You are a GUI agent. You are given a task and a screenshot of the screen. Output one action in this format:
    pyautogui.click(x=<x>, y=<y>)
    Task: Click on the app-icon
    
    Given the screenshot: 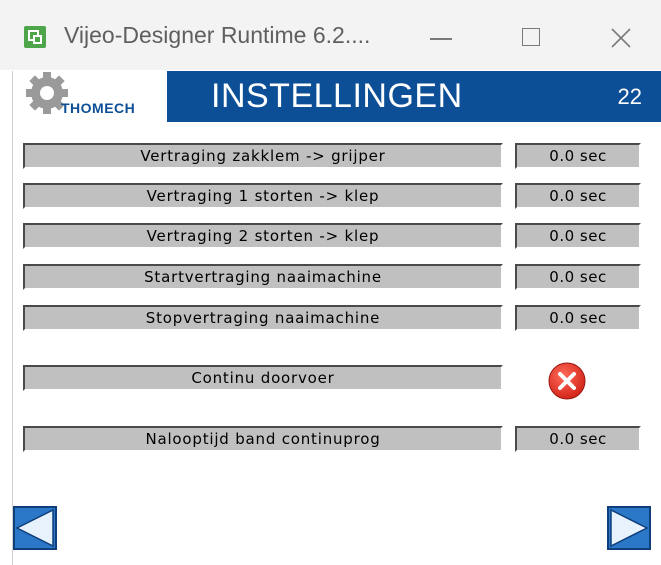 What is the action you would take?
    pyautogui.click(x=35, y=37)
    